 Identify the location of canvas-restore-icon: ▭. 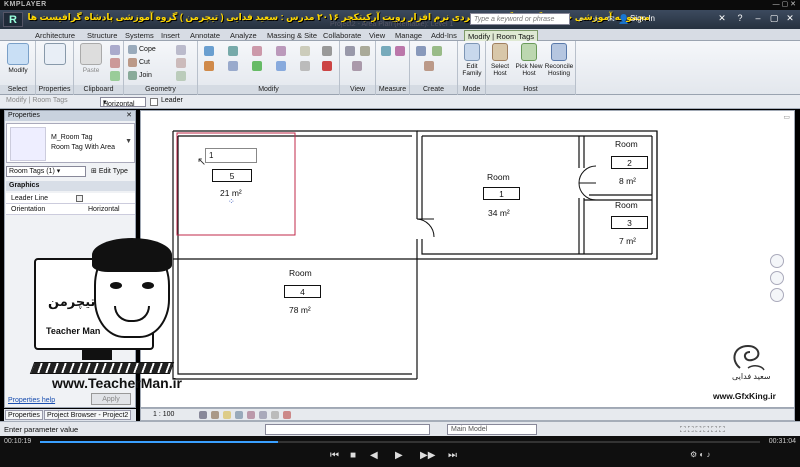
(786, 117).